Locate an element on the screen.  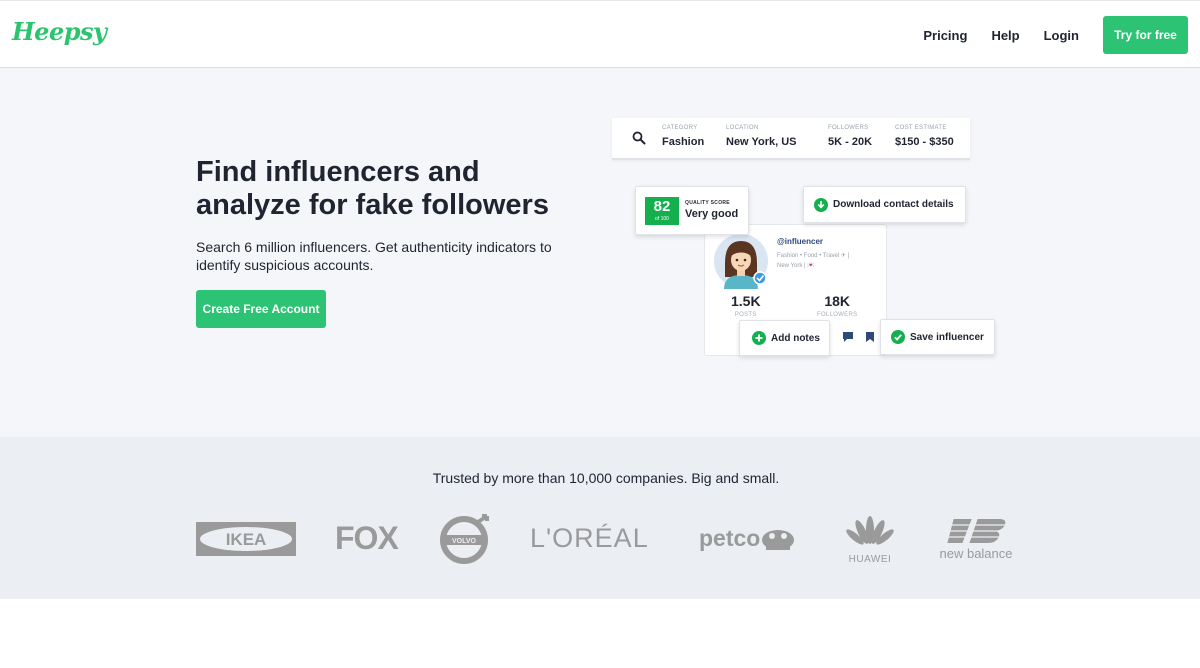
add-notes-label: Add notes is located at coordinates (795, 338).